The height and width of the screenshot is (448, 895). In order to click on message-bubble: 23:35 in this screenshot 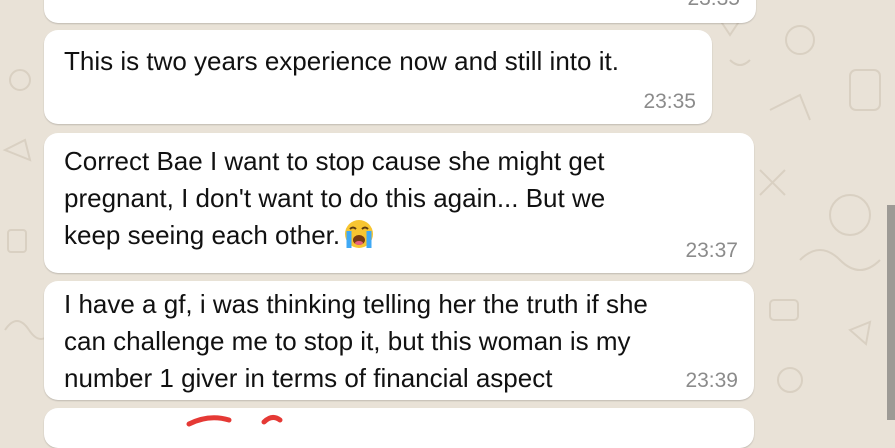, I will do `click(400, 11)`.